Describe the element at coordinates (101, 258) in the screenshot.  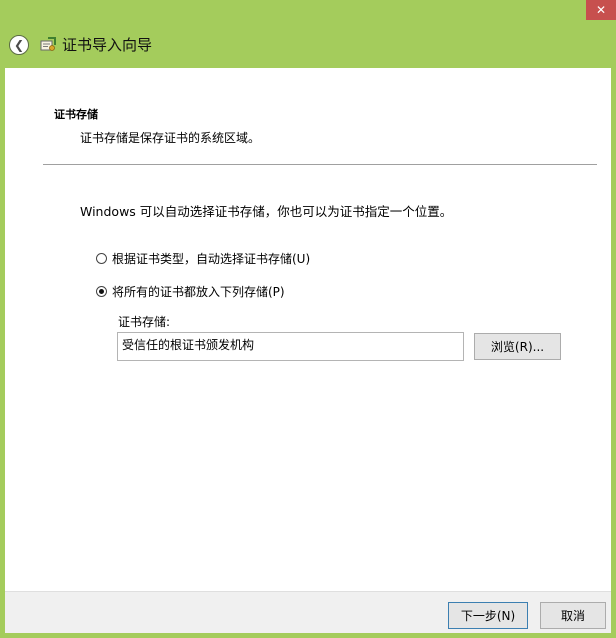
I see `radio-button` at that location.